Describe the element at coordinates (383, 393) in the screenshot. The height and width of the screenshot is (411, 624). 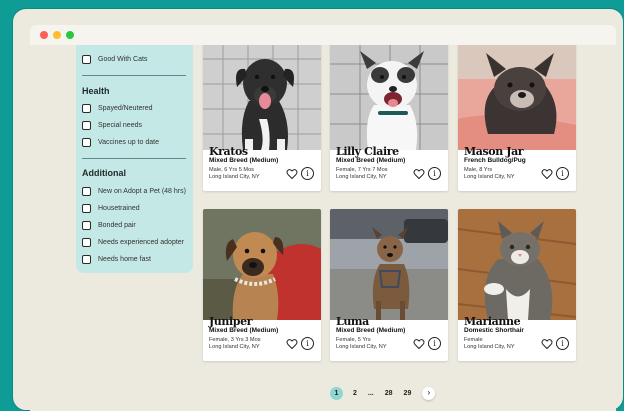
I see `pagination: 1 2 ... 28 29 ›` at that location.